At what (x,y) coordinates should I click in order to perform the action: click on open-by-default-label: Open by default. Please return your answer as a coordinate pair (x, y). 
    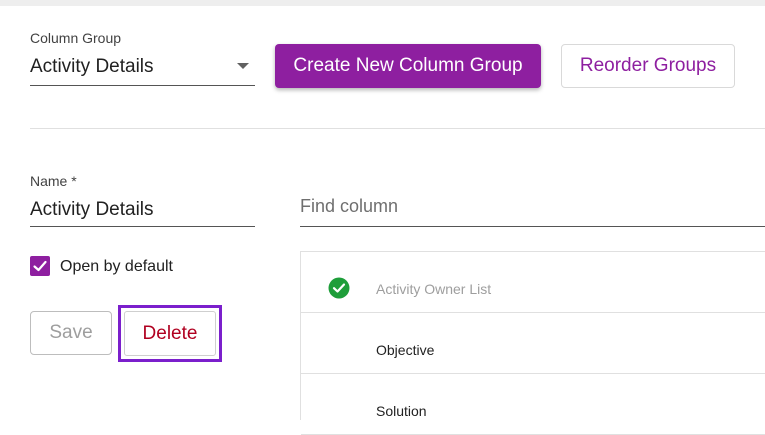
    Looking at the image, I should click on (116, 266).